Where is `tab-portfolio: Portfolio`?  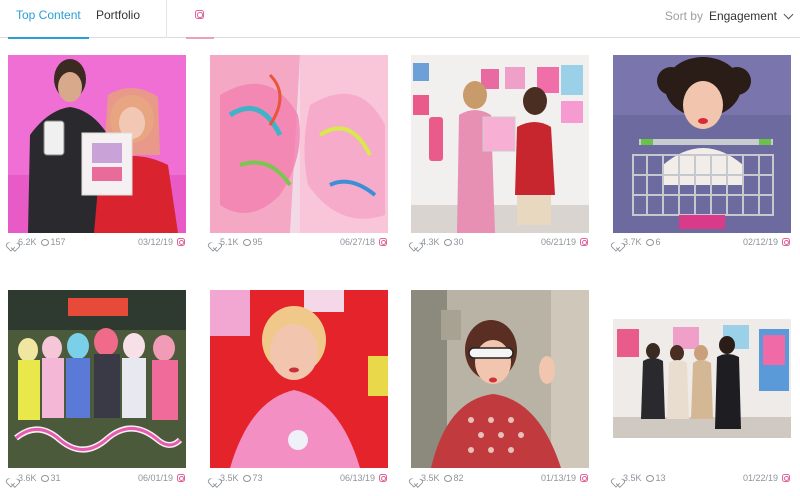
tab-portfolio: Portfolio is located at coordinates (118, 19).